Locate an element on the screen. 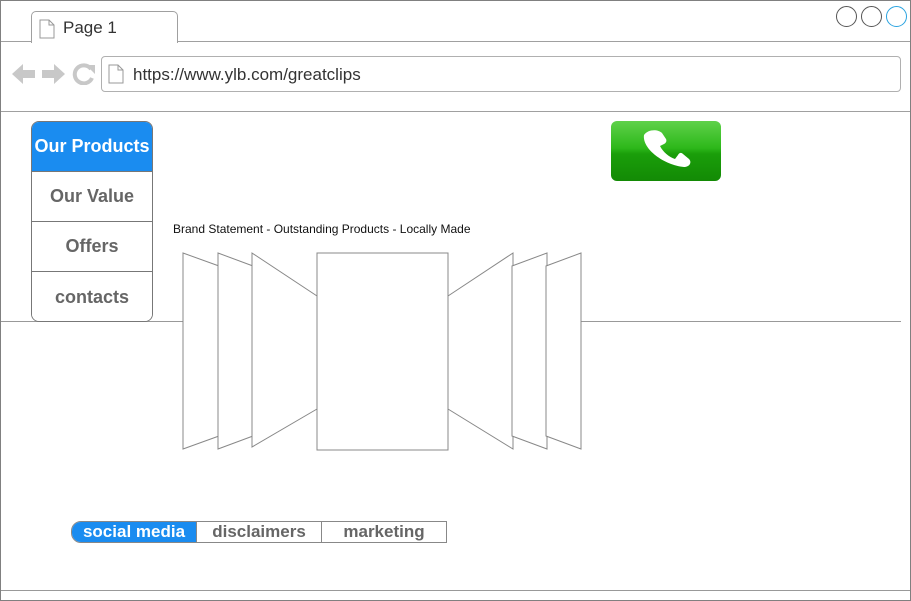 Image resolution: width=911 pixels, height=601 pixels. menu-item-our-products: Our Products is located at coordinates (92, 147).